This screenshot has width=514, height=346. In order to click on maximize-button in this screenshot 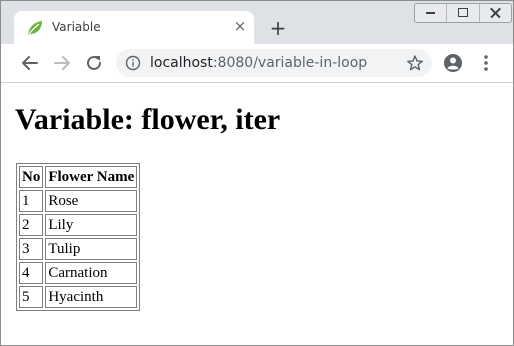, I will do `click(463, 13)`.